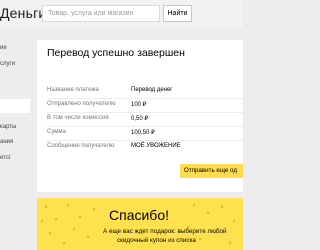  What do you see at coordinates (15, 106) in the screenshot?
I see `sidebar-active-item-highlight` at bounding box center [15, 106].